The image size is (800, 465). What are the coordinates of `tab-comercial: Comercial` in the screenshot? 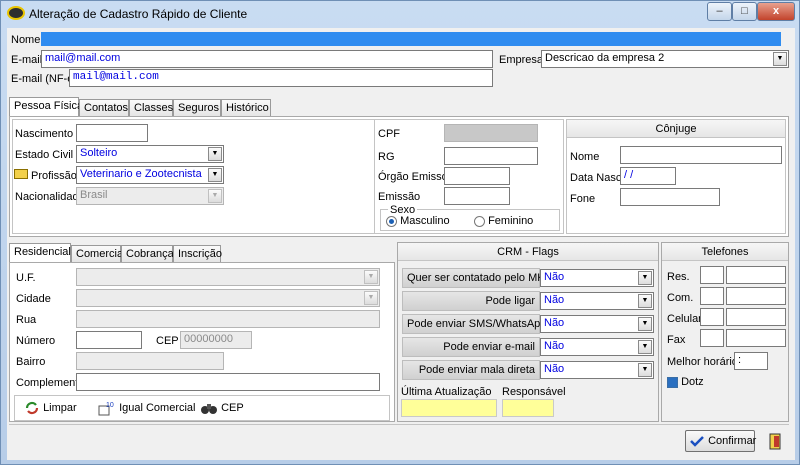 It's located at (98, 254).